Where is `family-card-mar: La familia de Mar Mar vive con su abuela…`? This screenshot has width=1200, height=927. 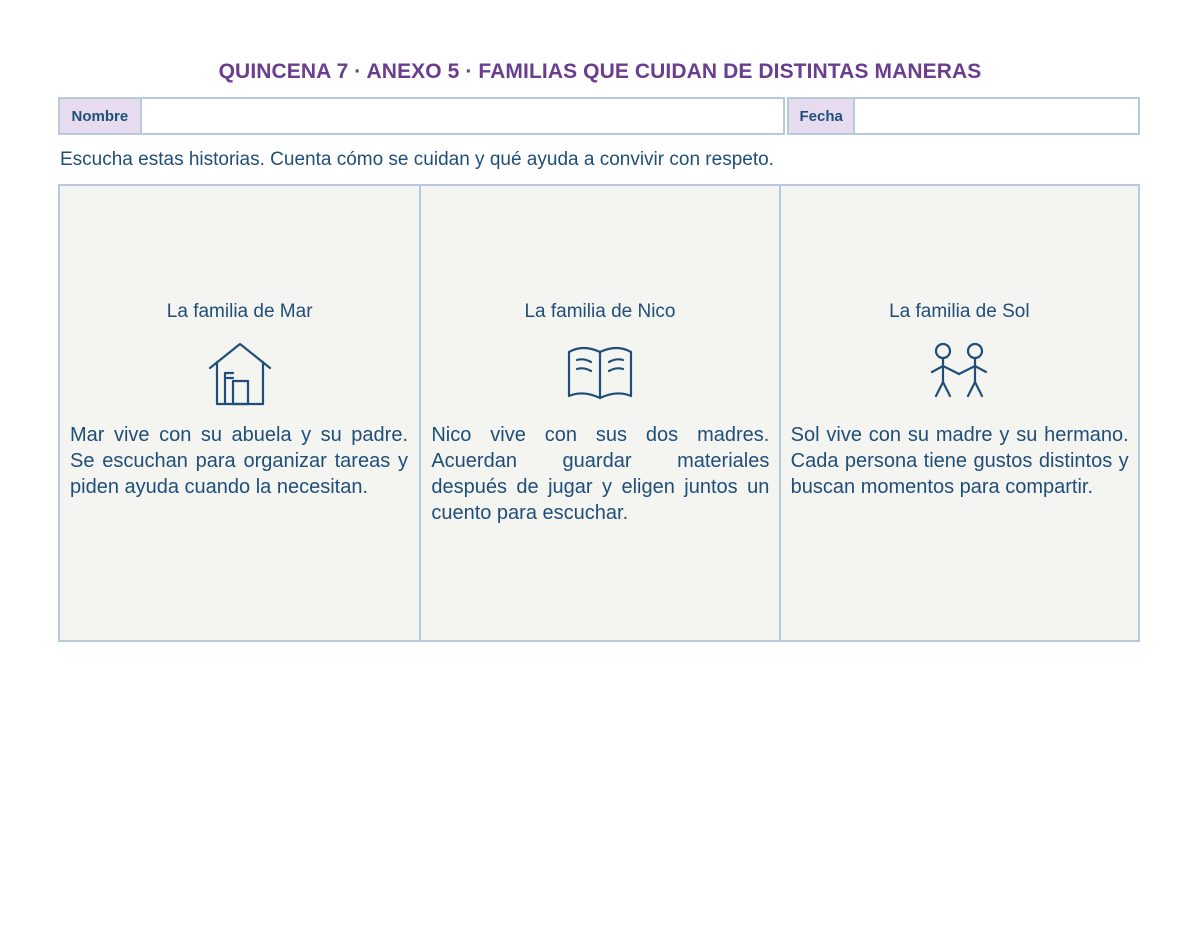 family-card-mar: La familia de Mar Mar vive con su abuela… is located at coordinates (239, 413).